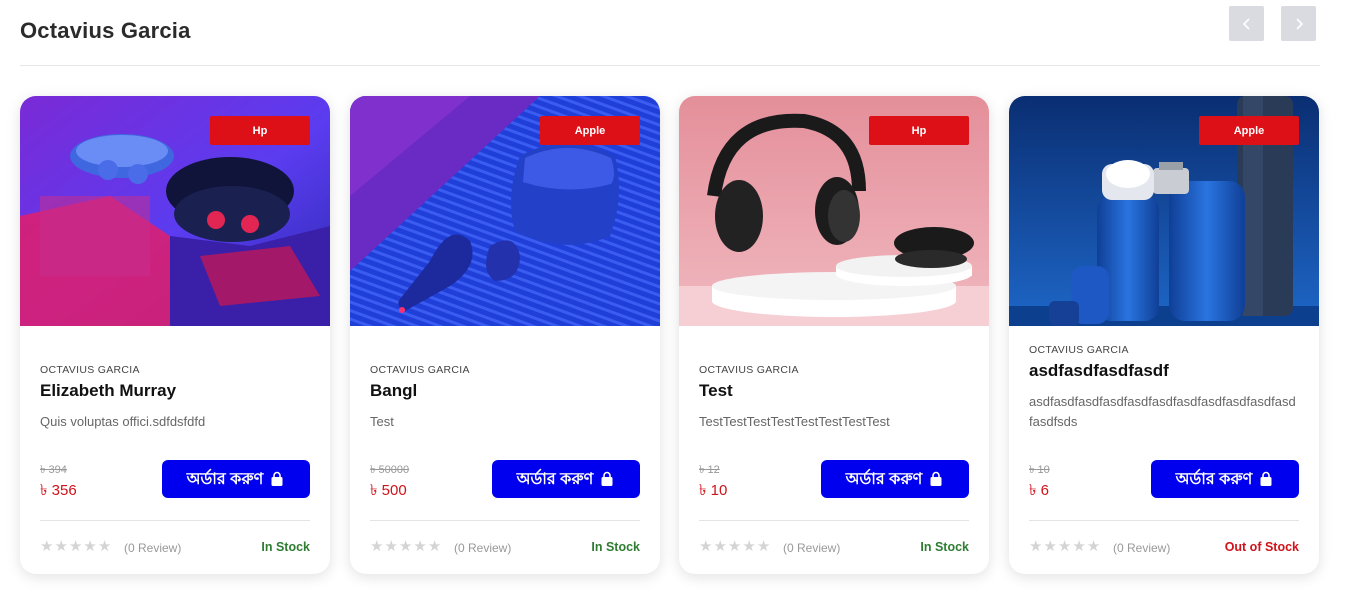 The width and height of the screenshot is (1356, 599). Describe the element at coordinates (1039, 490) in the screenshot. I see `current-price: ৳ 6` at that location.